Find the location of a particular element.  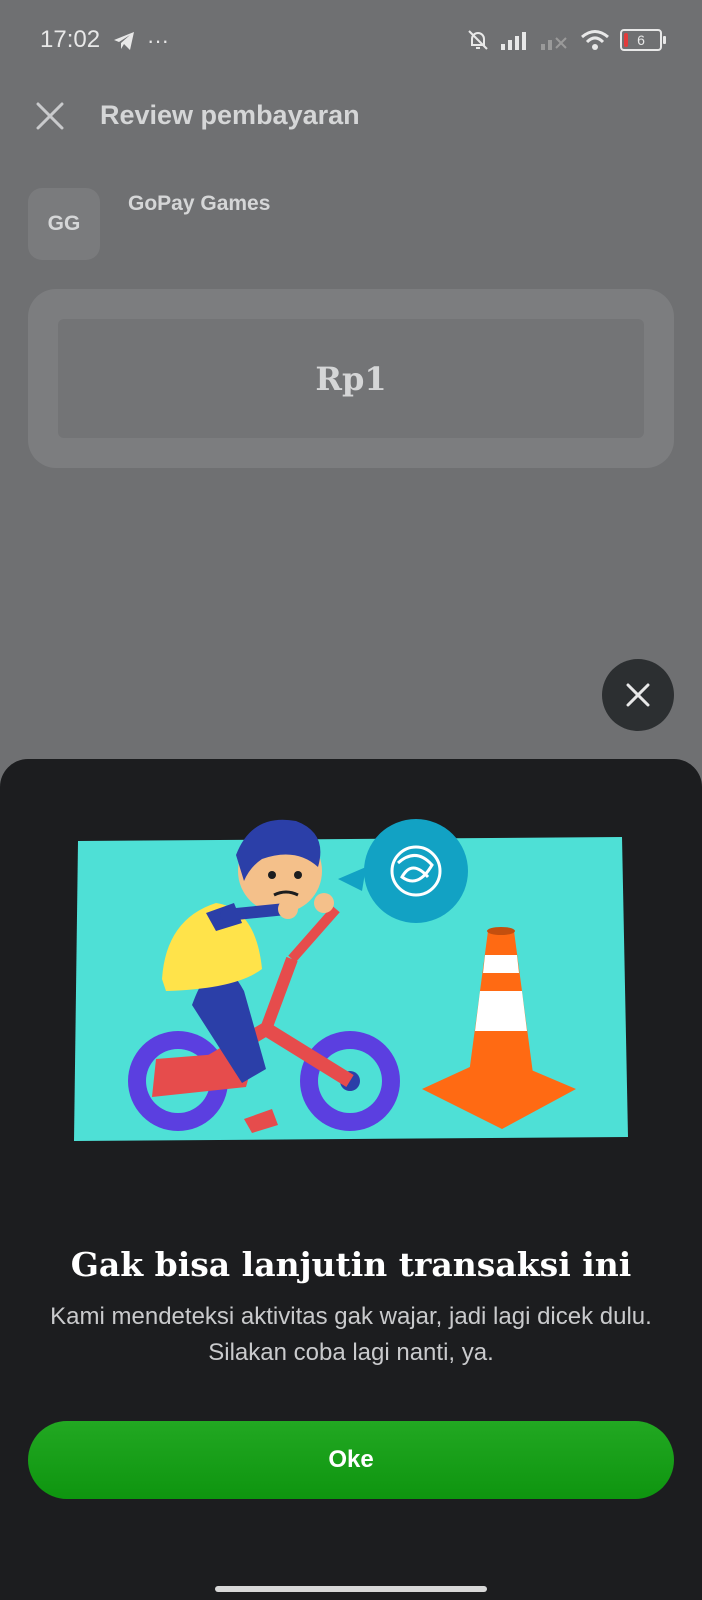

ok-button: Oke is located at coordinates (351, 1460).